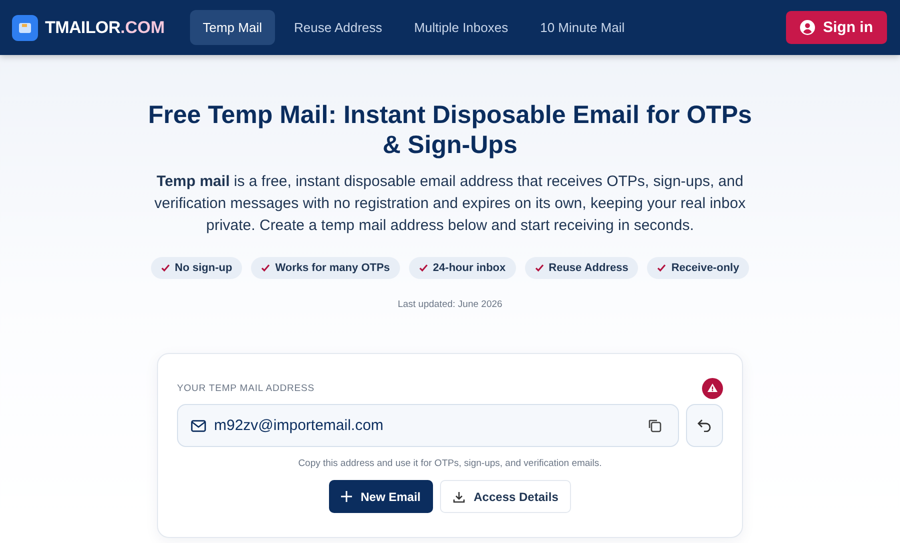 Image resolution: width=900 pixels, height=543 pixels. Describe the element at coordinates (582, 27) in the screenshot. I see `nav-tab: 10 Minute Mail` at that location.